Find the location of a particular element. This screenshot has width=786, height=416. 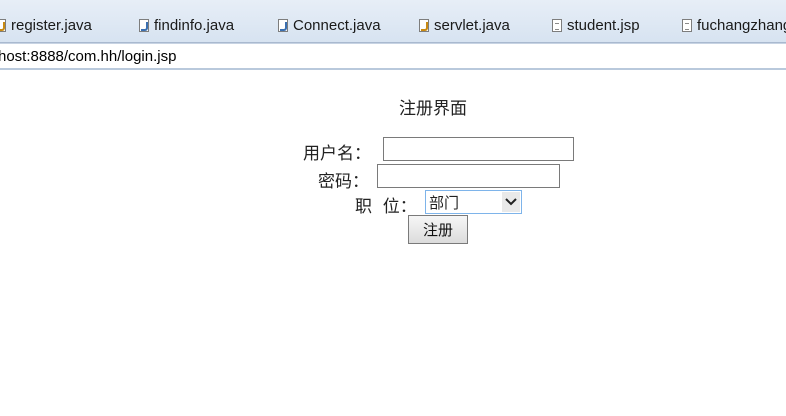

tab-register-java: register.java is located at coordinates (46, 25).